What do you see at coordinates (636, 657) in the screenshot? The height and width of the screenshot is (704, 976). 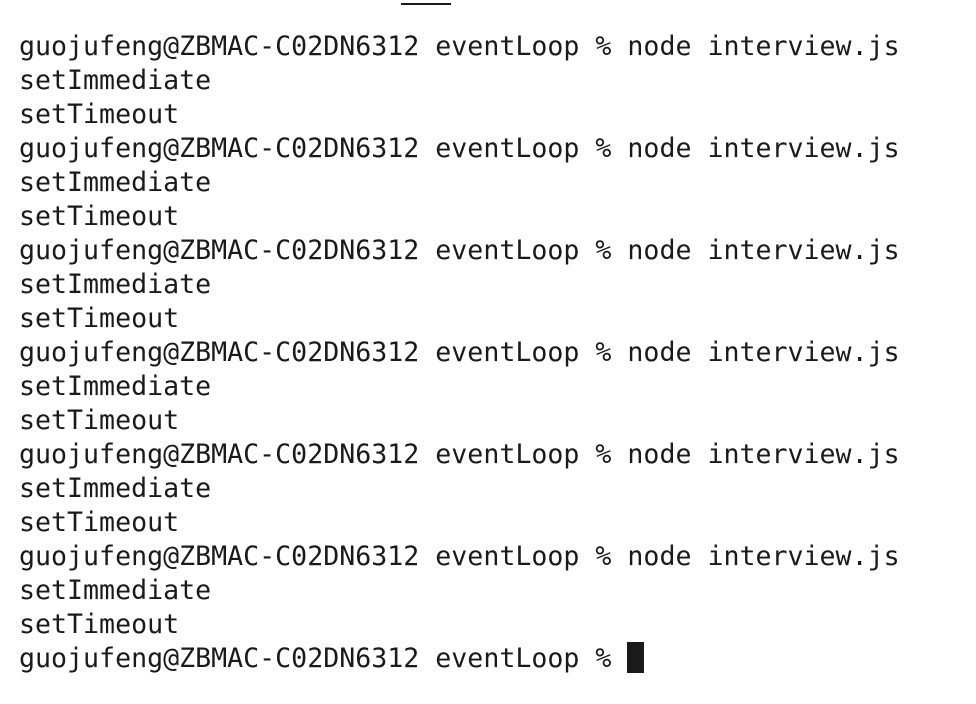 I see `text-cursor` at bounding box center [636, 657].